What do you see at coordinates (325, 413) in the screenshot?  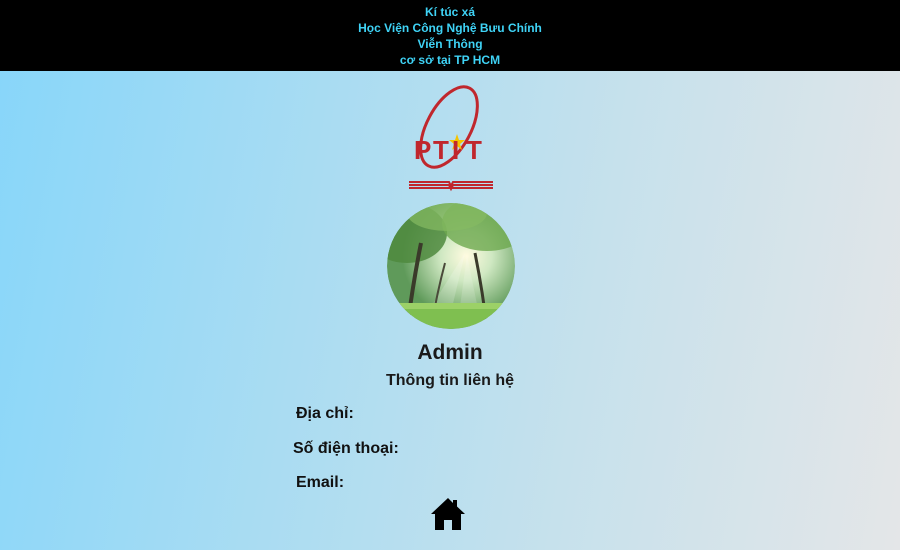 I see `address-label: Địa chỉ:` at bounding box center [325, 413].